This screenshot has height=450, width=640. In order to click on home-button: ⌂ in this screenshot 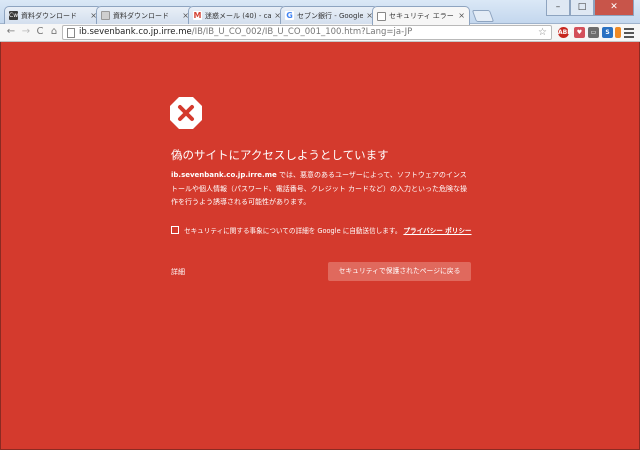, I will do `click(54, 32)`.